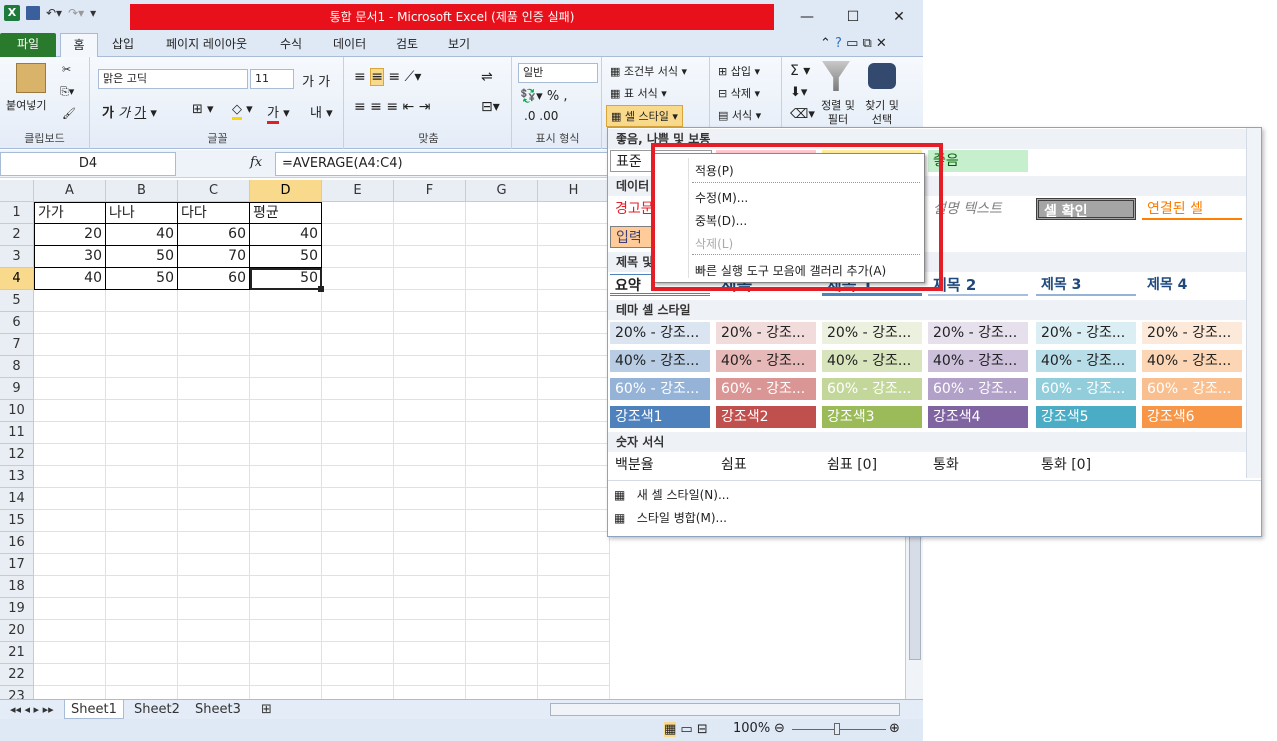  What do you see at coordinates (214, 411) in the screenshot?
I see `cell-c10` at bounding box center [214, 411].